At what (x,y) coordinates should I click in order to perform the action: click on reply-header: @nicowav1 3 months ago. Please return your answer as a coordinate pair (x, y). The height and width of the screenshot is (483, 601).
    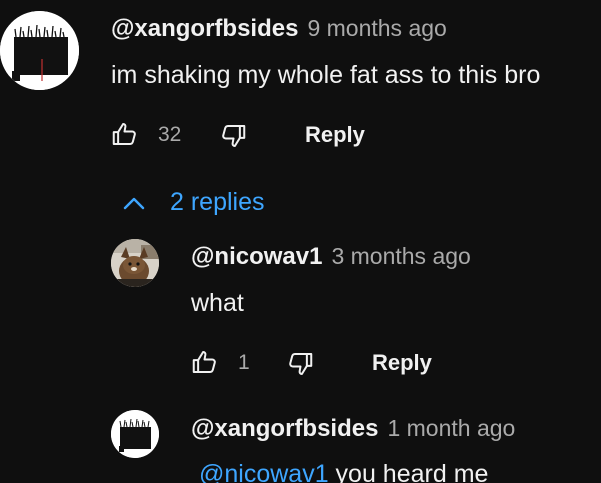
    Looking at the image, I should click on (331, 257).